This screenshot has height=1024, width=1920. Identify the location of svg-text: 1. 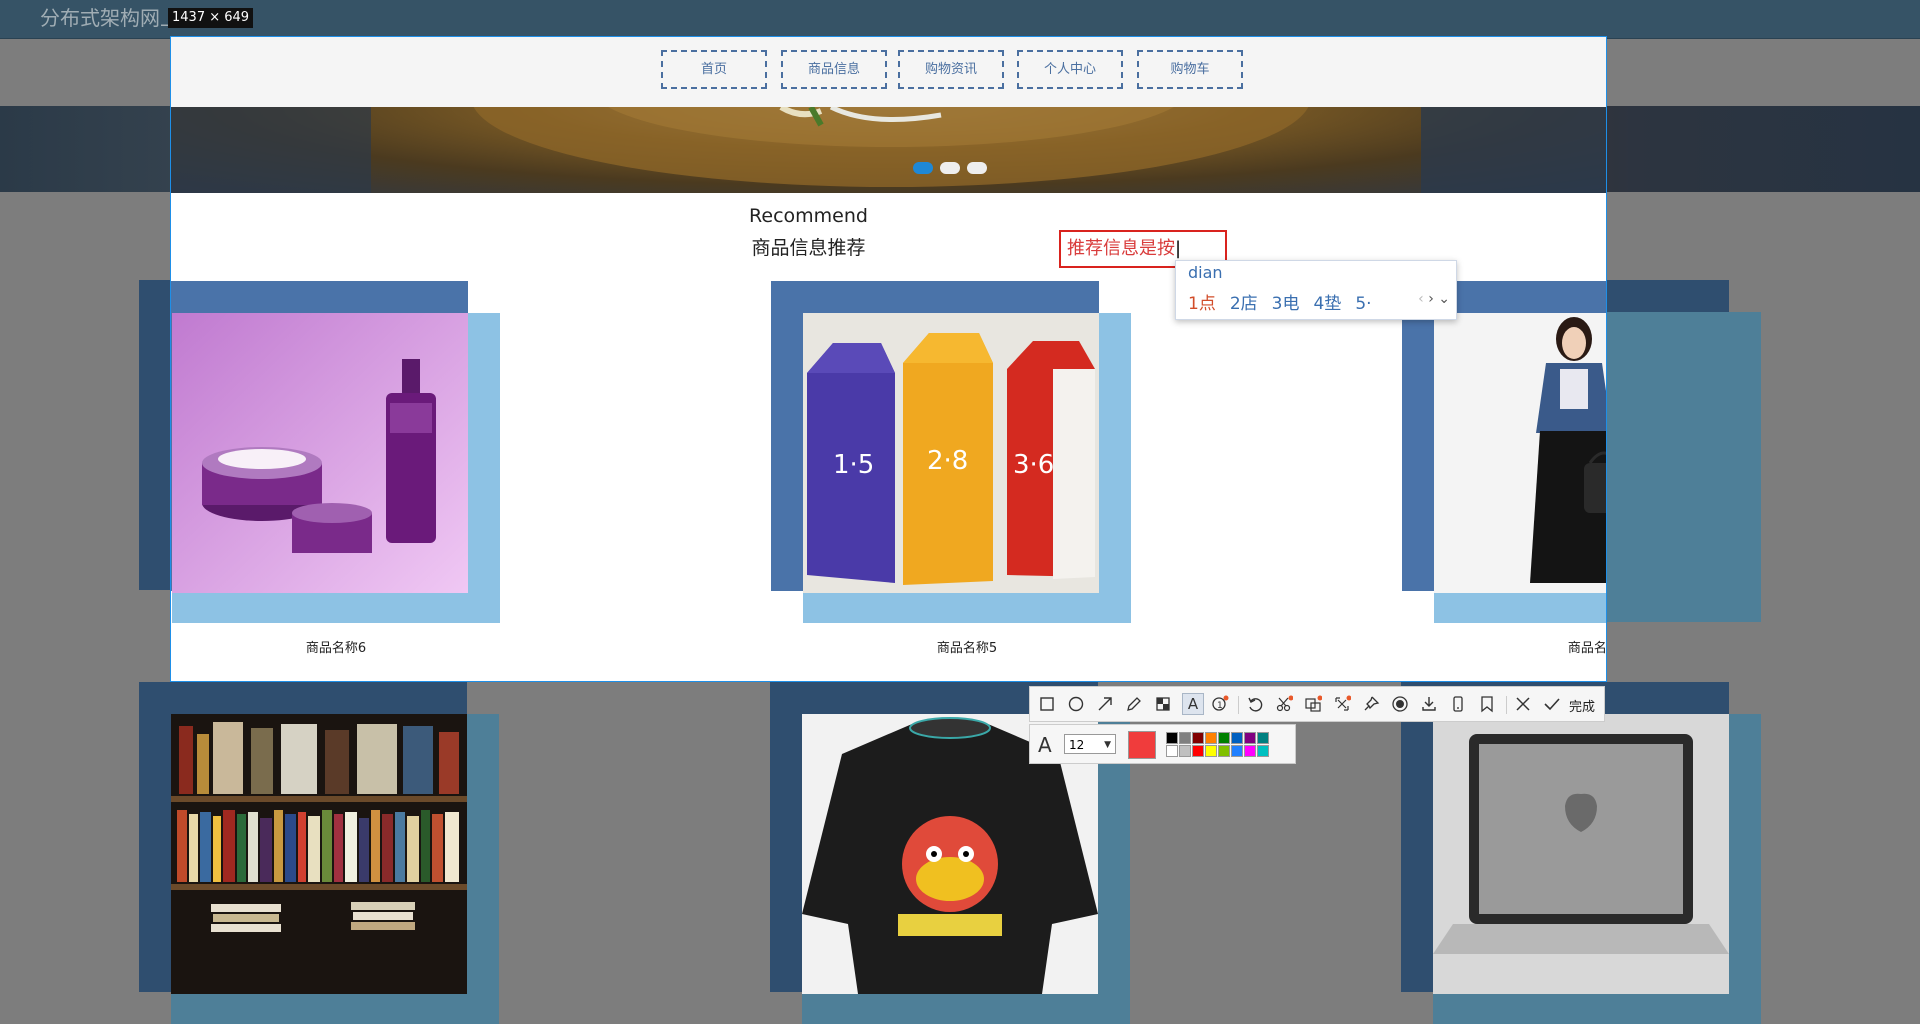
(1220, 706).